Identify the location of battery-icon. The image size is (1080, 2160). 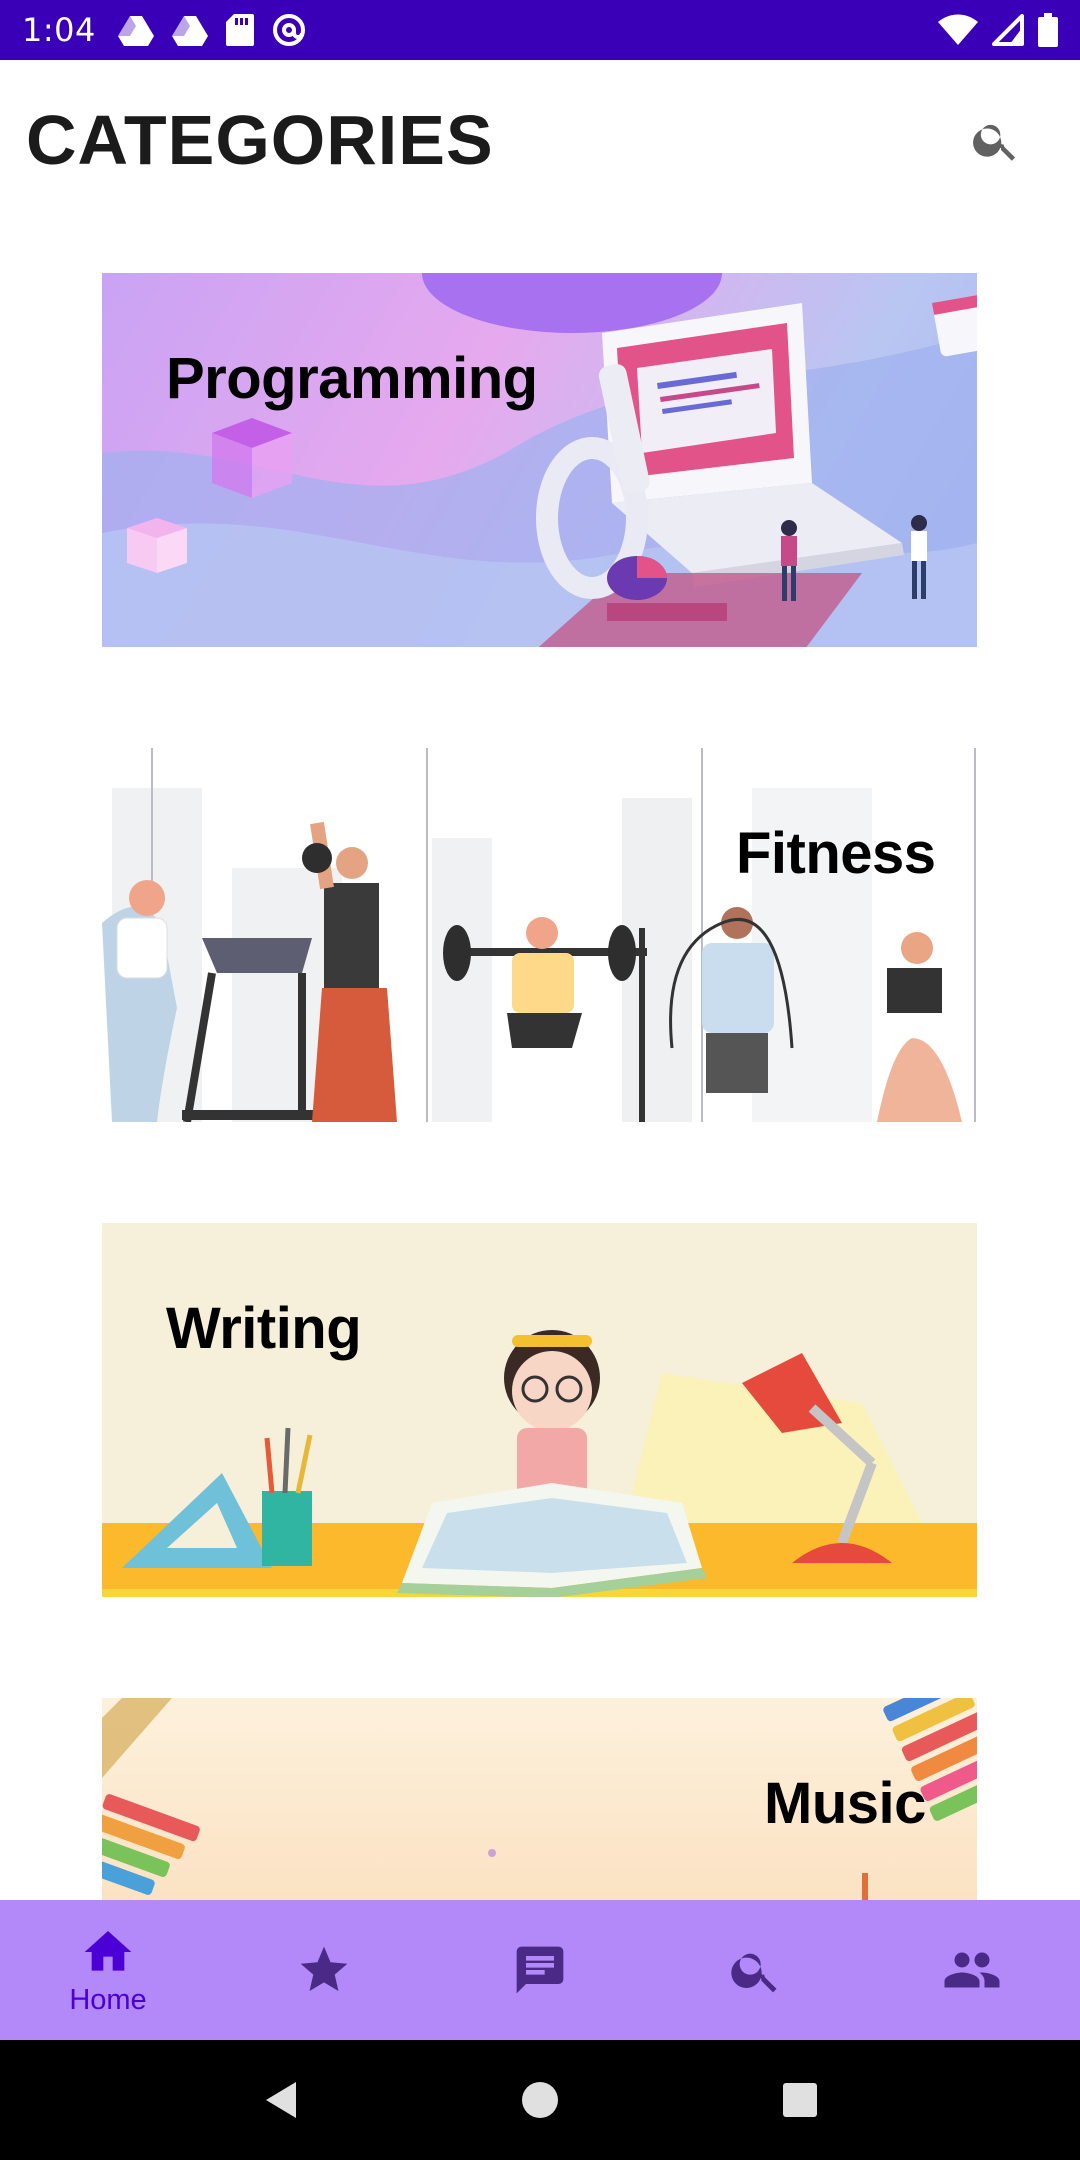
(1048, 30).